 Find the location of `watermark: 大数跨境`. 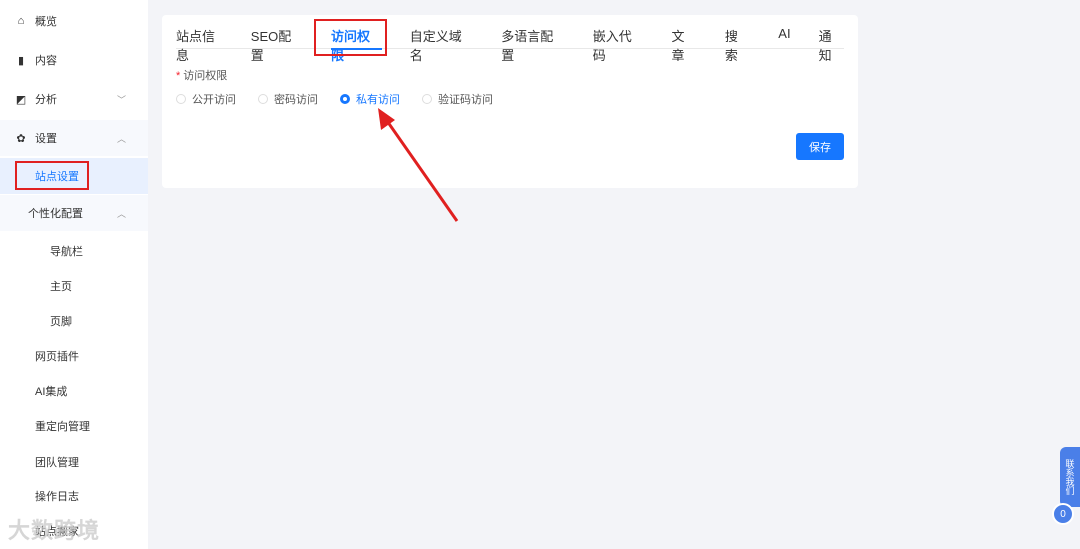

watermark: 大数跨境 is located at coordinates (54, 530).